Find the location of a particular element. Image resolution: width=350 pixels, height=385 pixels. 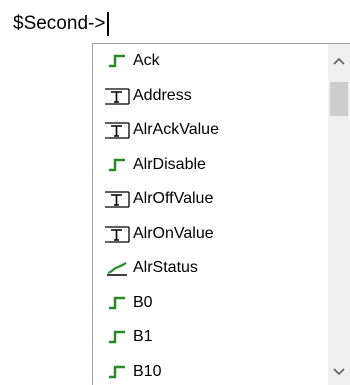

code-editor-line: $Second-> is located at coordinates (61, 24).